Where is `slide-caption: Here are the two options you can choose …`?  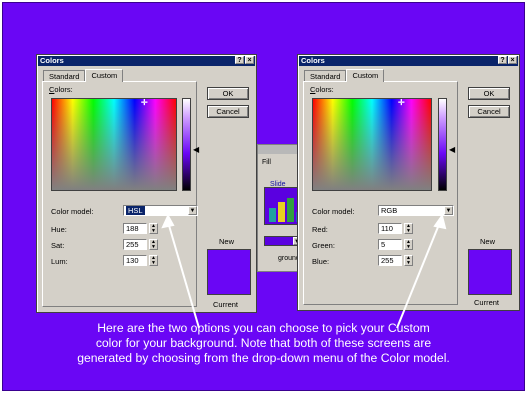 slide-caption: Here are the two options you can choose … is located at coordinates (263, 343).